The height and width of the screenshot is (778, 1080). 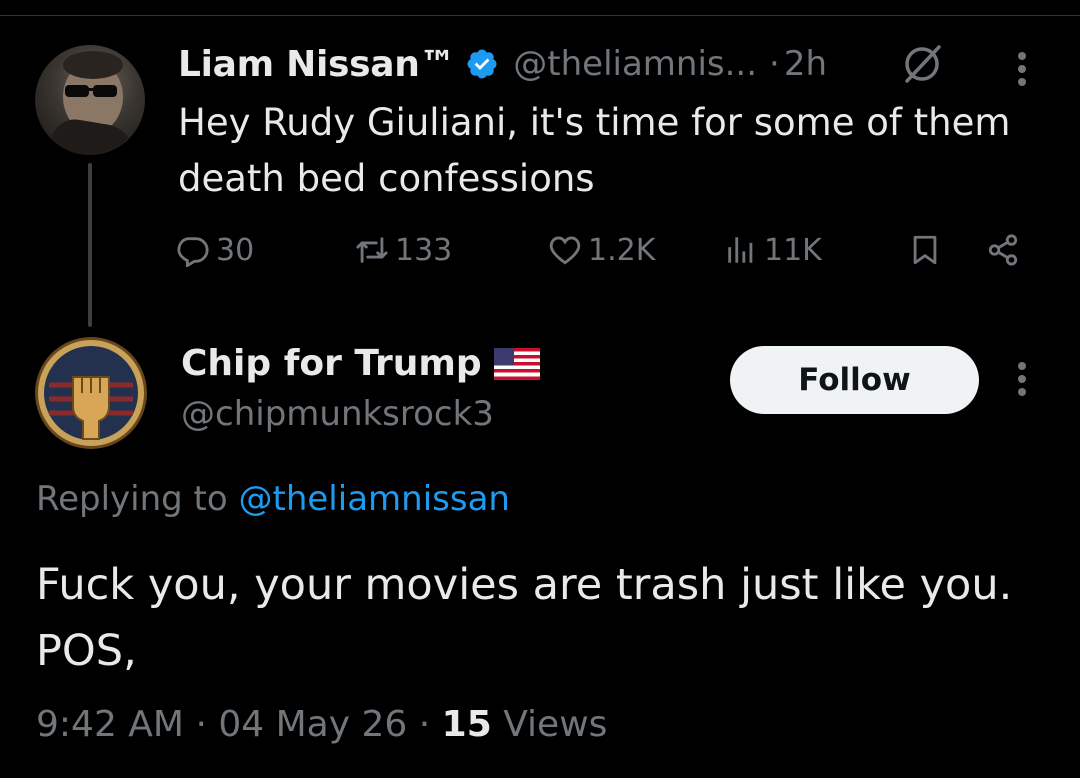 I want to click on views-label: Views, so click(x=555, y=724).